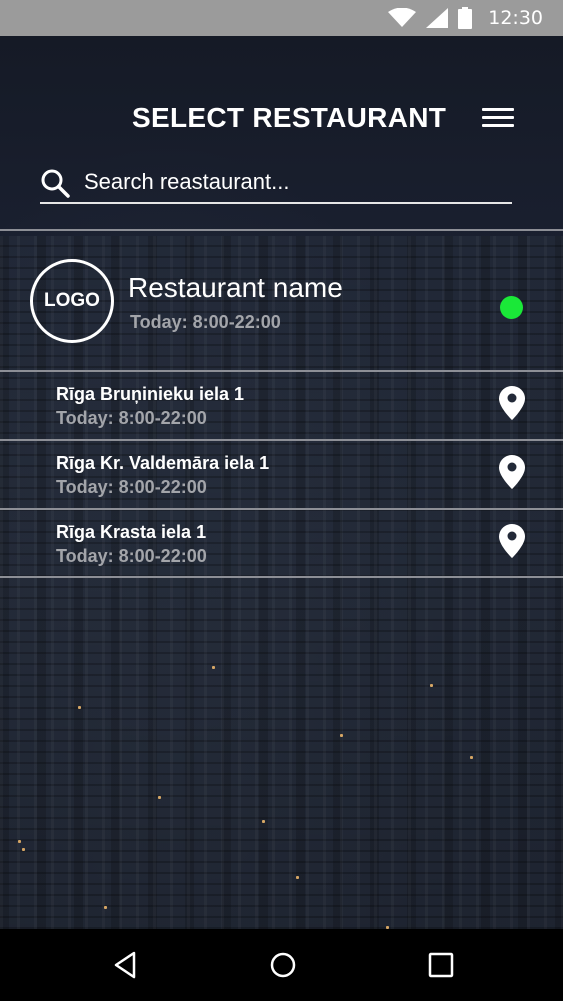 The width and height of the screenshot is (563, 1001). I want to click on cell-signal-icon, so click(437, 18).